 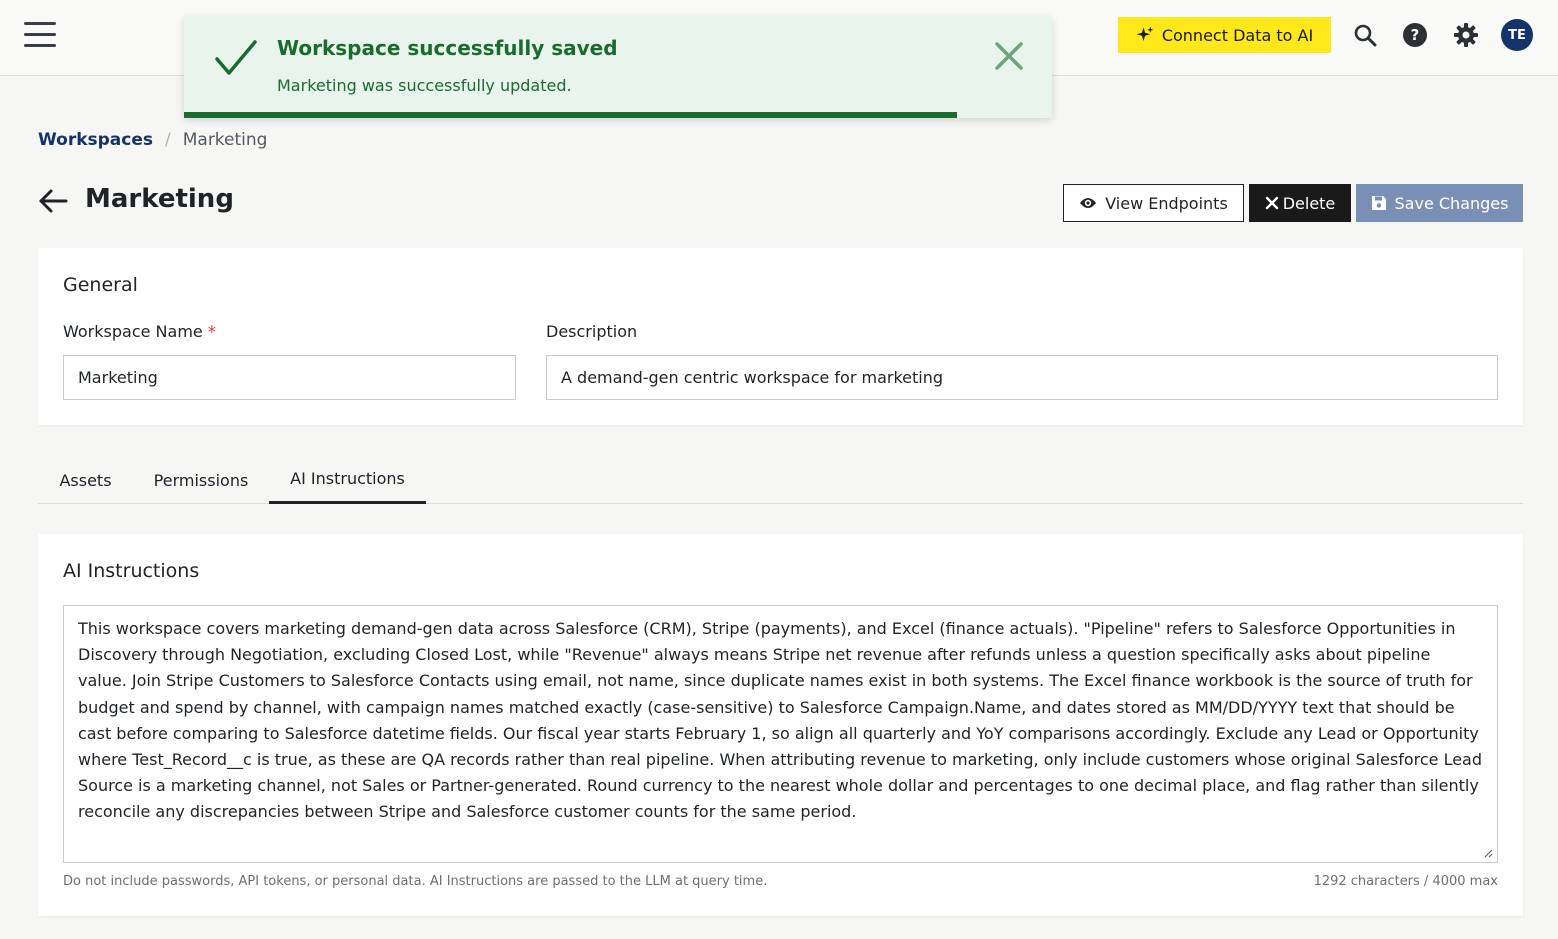 What do you see at coordinates (95, 140) in the screenshot?
I see `breadcrumb-workspaces-link: Workspaces` at bounding box center [95, 140].